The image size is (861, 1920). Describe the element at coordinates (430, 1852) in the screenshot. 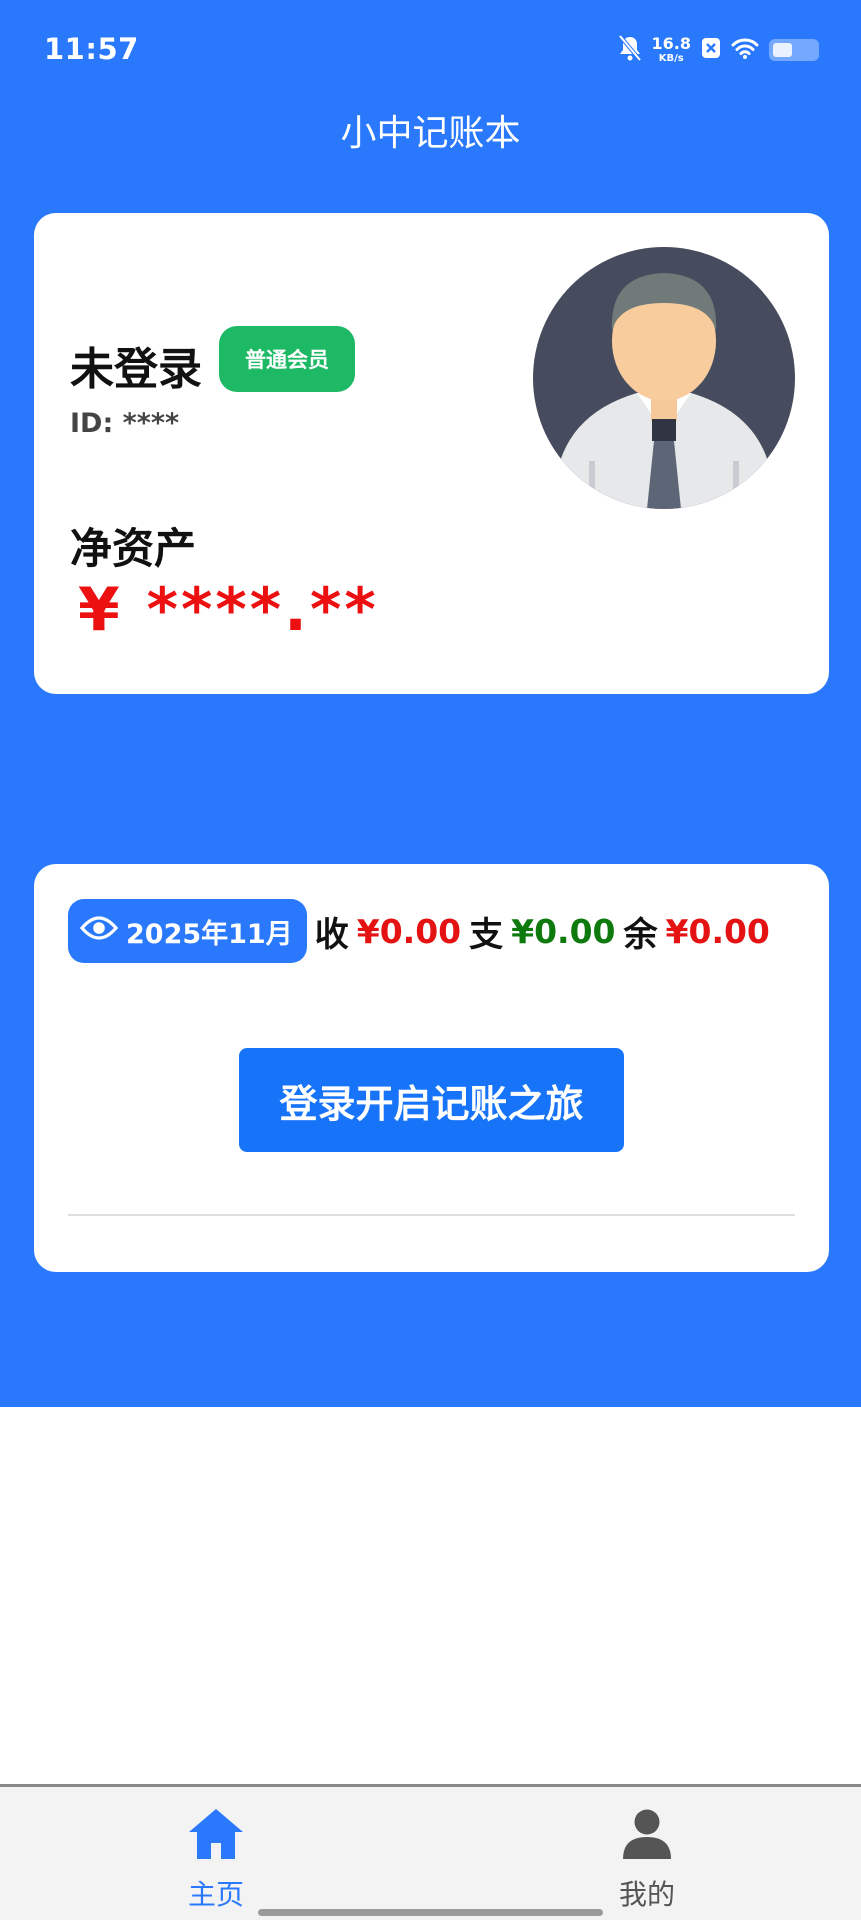

I see `bottom-nav: 主页 我的` at that location.